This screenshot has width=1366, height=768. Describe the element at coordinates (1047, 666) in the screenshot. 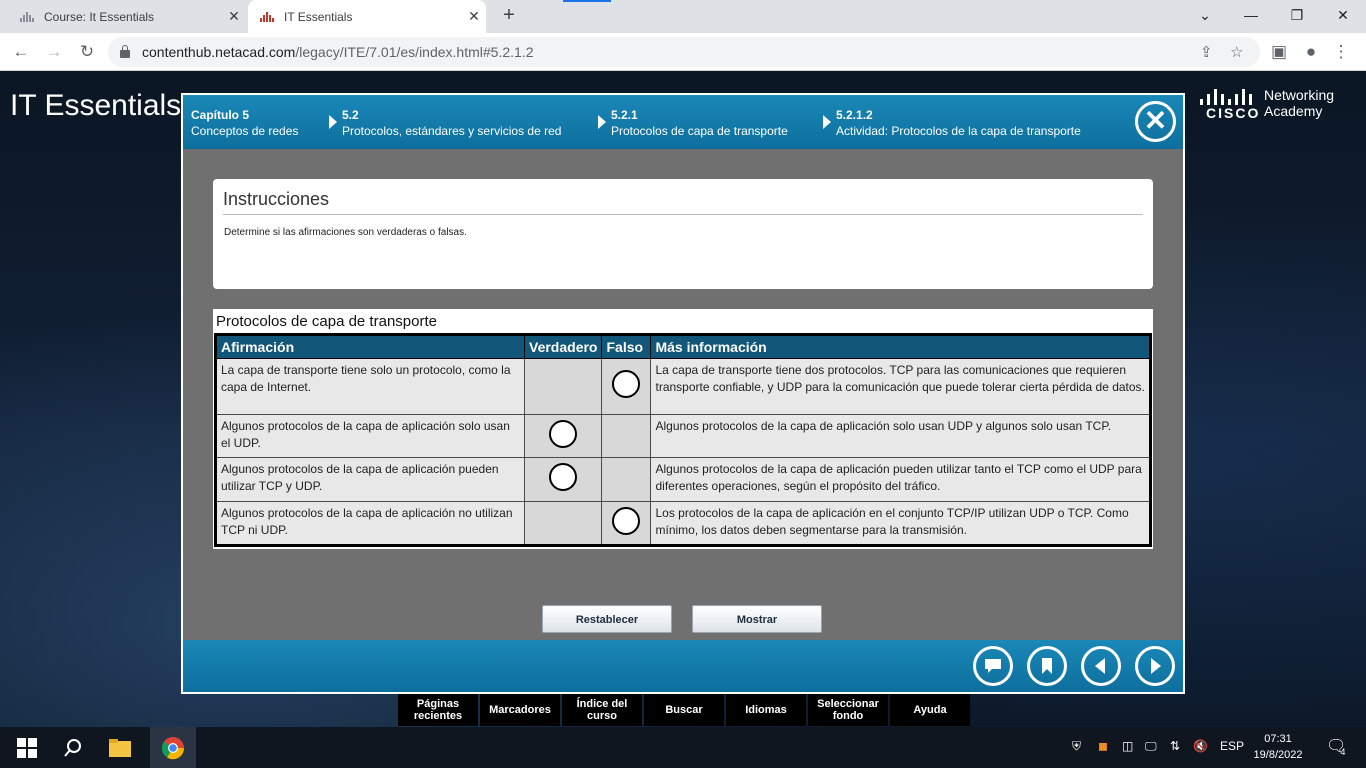

I see `bookmark-icon` at that location.